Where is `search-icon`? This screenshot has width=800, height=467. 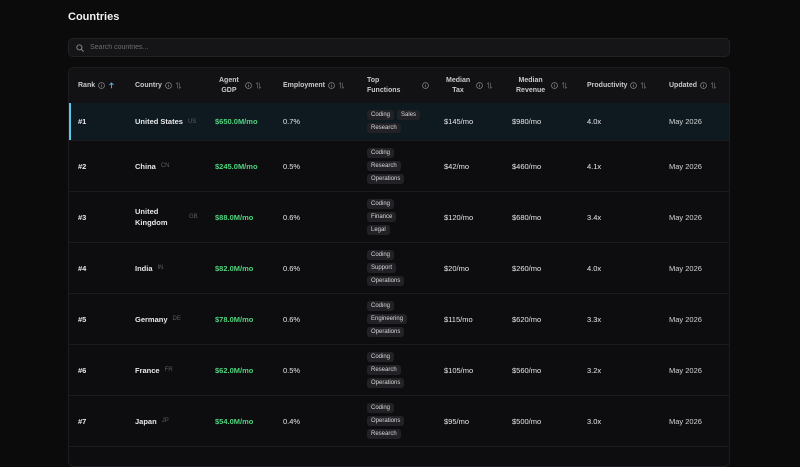 search-icon is located at coordinates (80, 47).